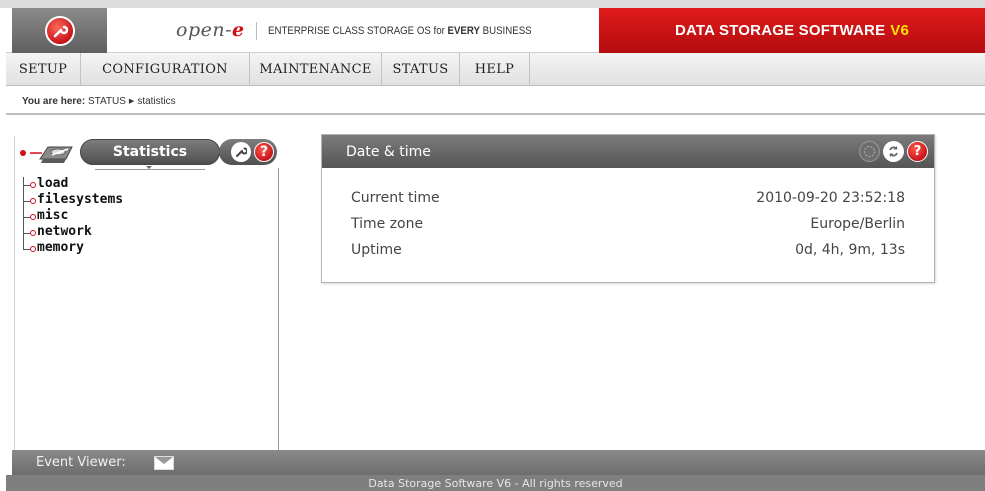  Describe the element at coordinates (628, 250) in the screenshot. I see `uptime-row: Uptime 0d, 4h, 9m, 13s` at that location.